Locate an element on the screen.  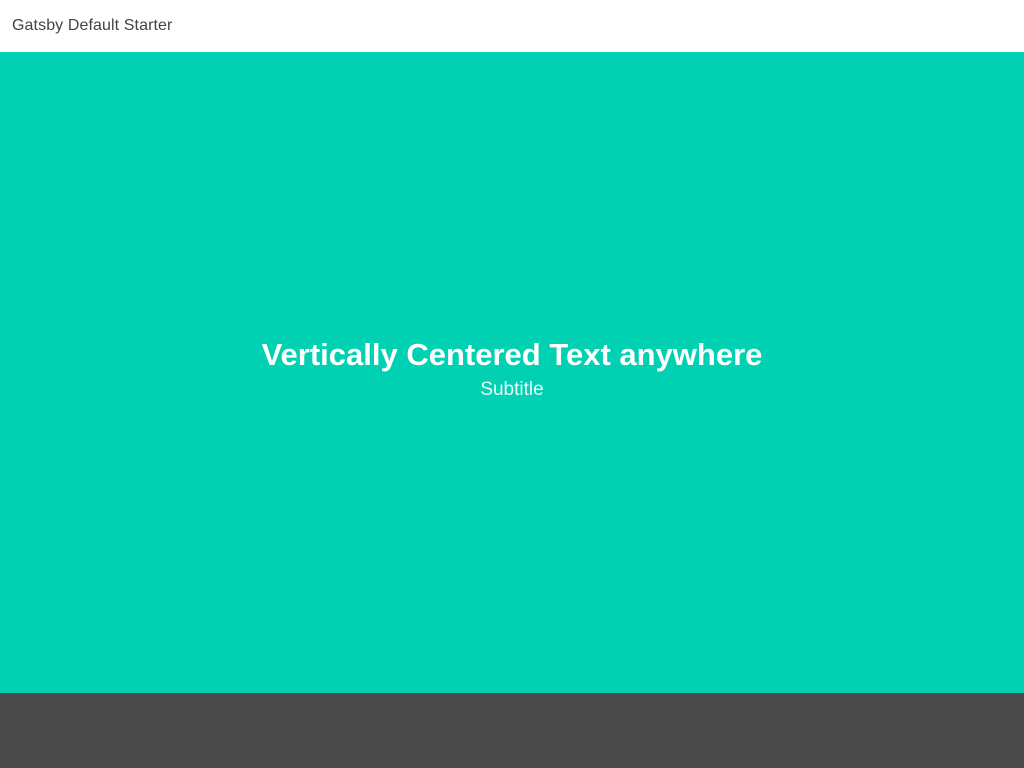
hero-title: Vertically Centered Text anywhere is located at coordinates (512, 354).